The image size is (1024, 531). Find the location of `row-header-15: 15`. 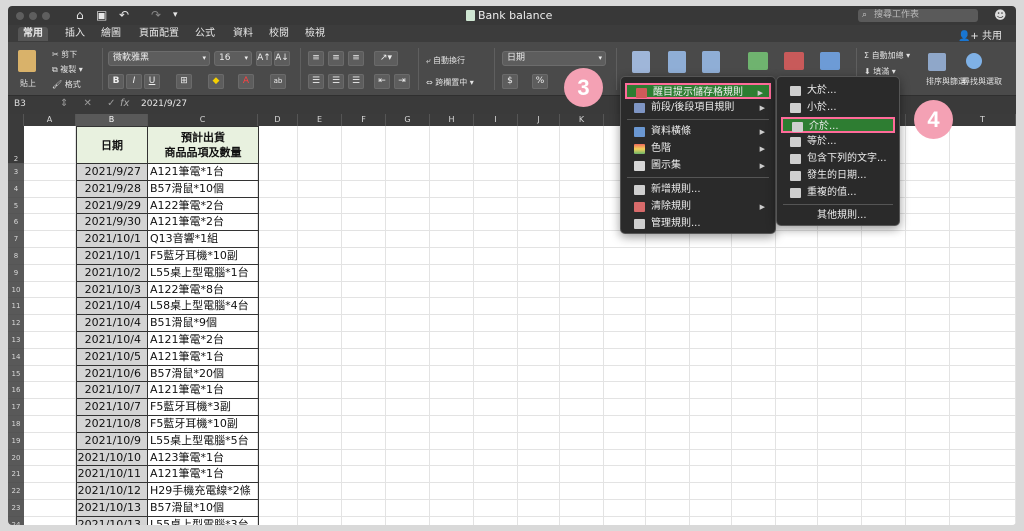

row-header-15: 15 is located at coordinates (16, 374).